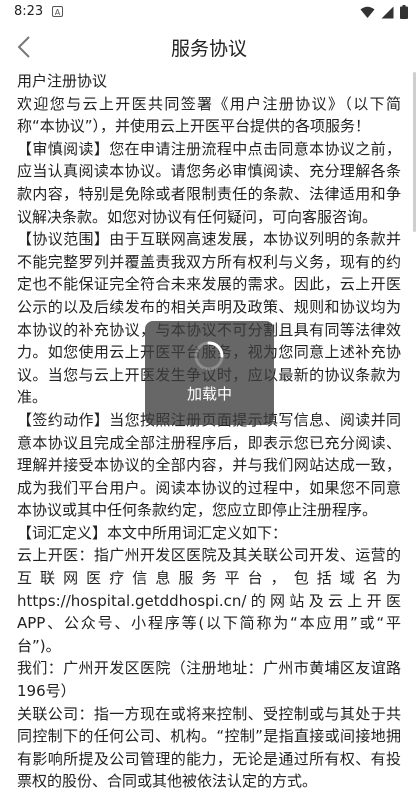  What do you see at coordinates (404, 12) in the screenshot?
I see `battery-icon` at bounding box center [404, 12].